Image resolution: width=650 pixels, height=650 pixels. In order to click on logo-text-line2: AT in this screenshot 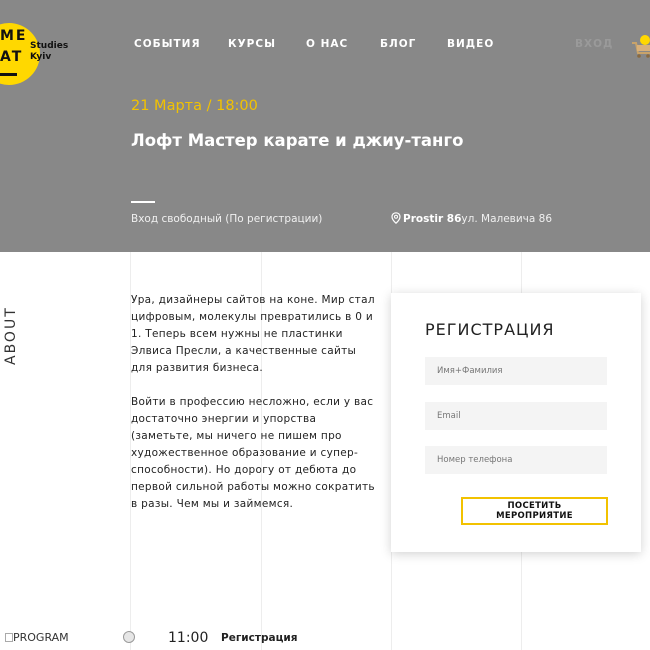, I will do `click(12, 57)`.